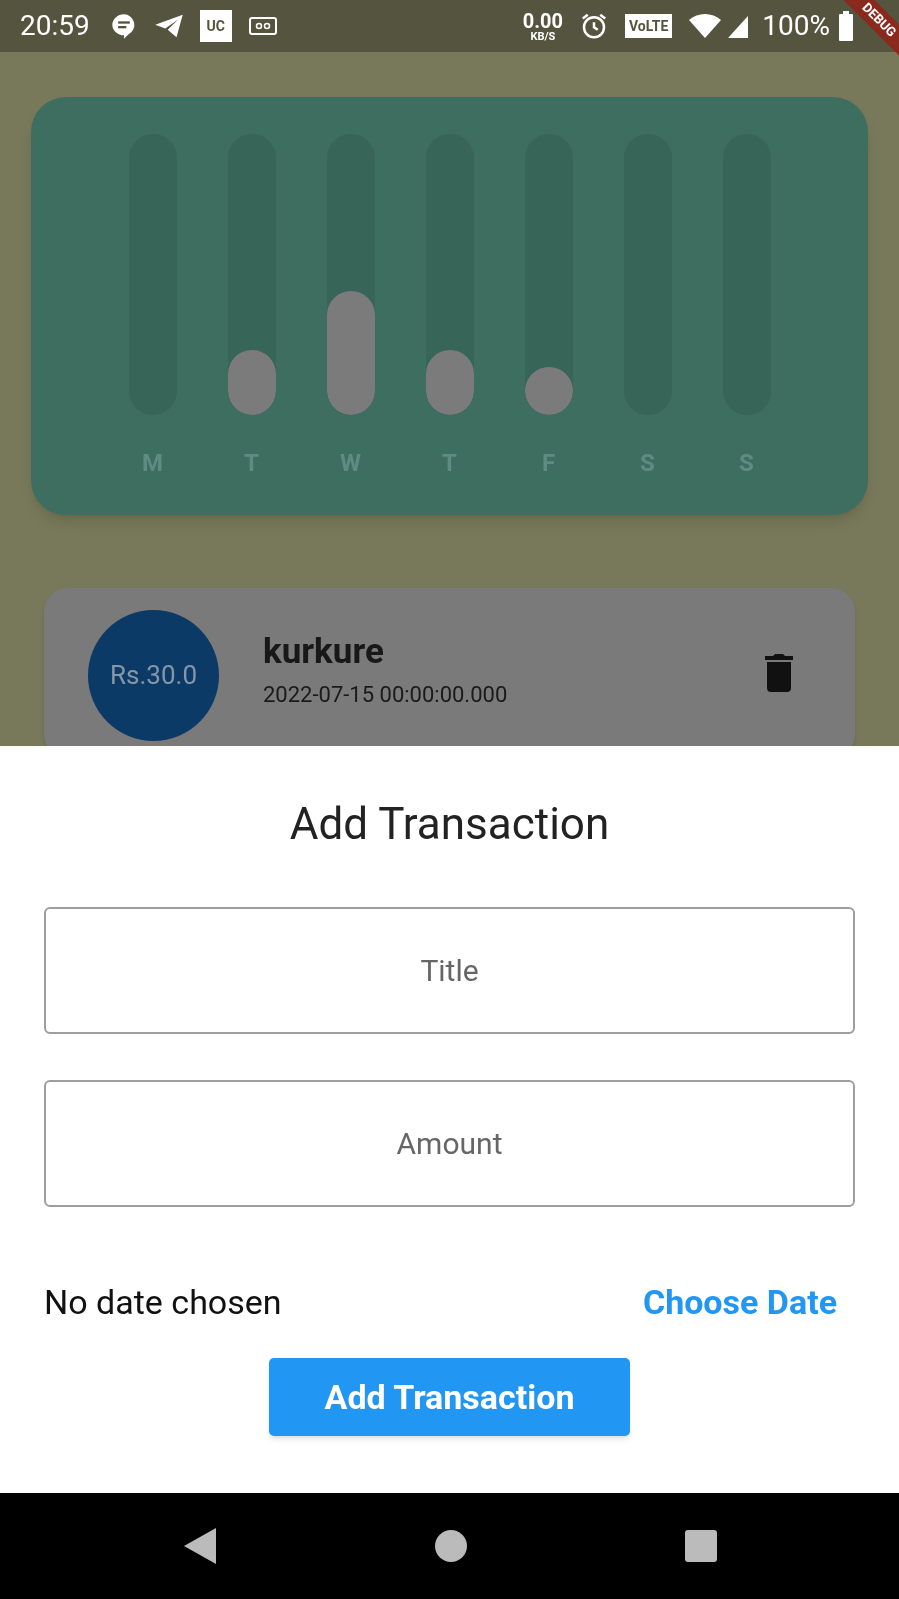 The width and height of the screenshot is (899, 1599). I want to click on transaction-title: kurkure, so click(324, 652).